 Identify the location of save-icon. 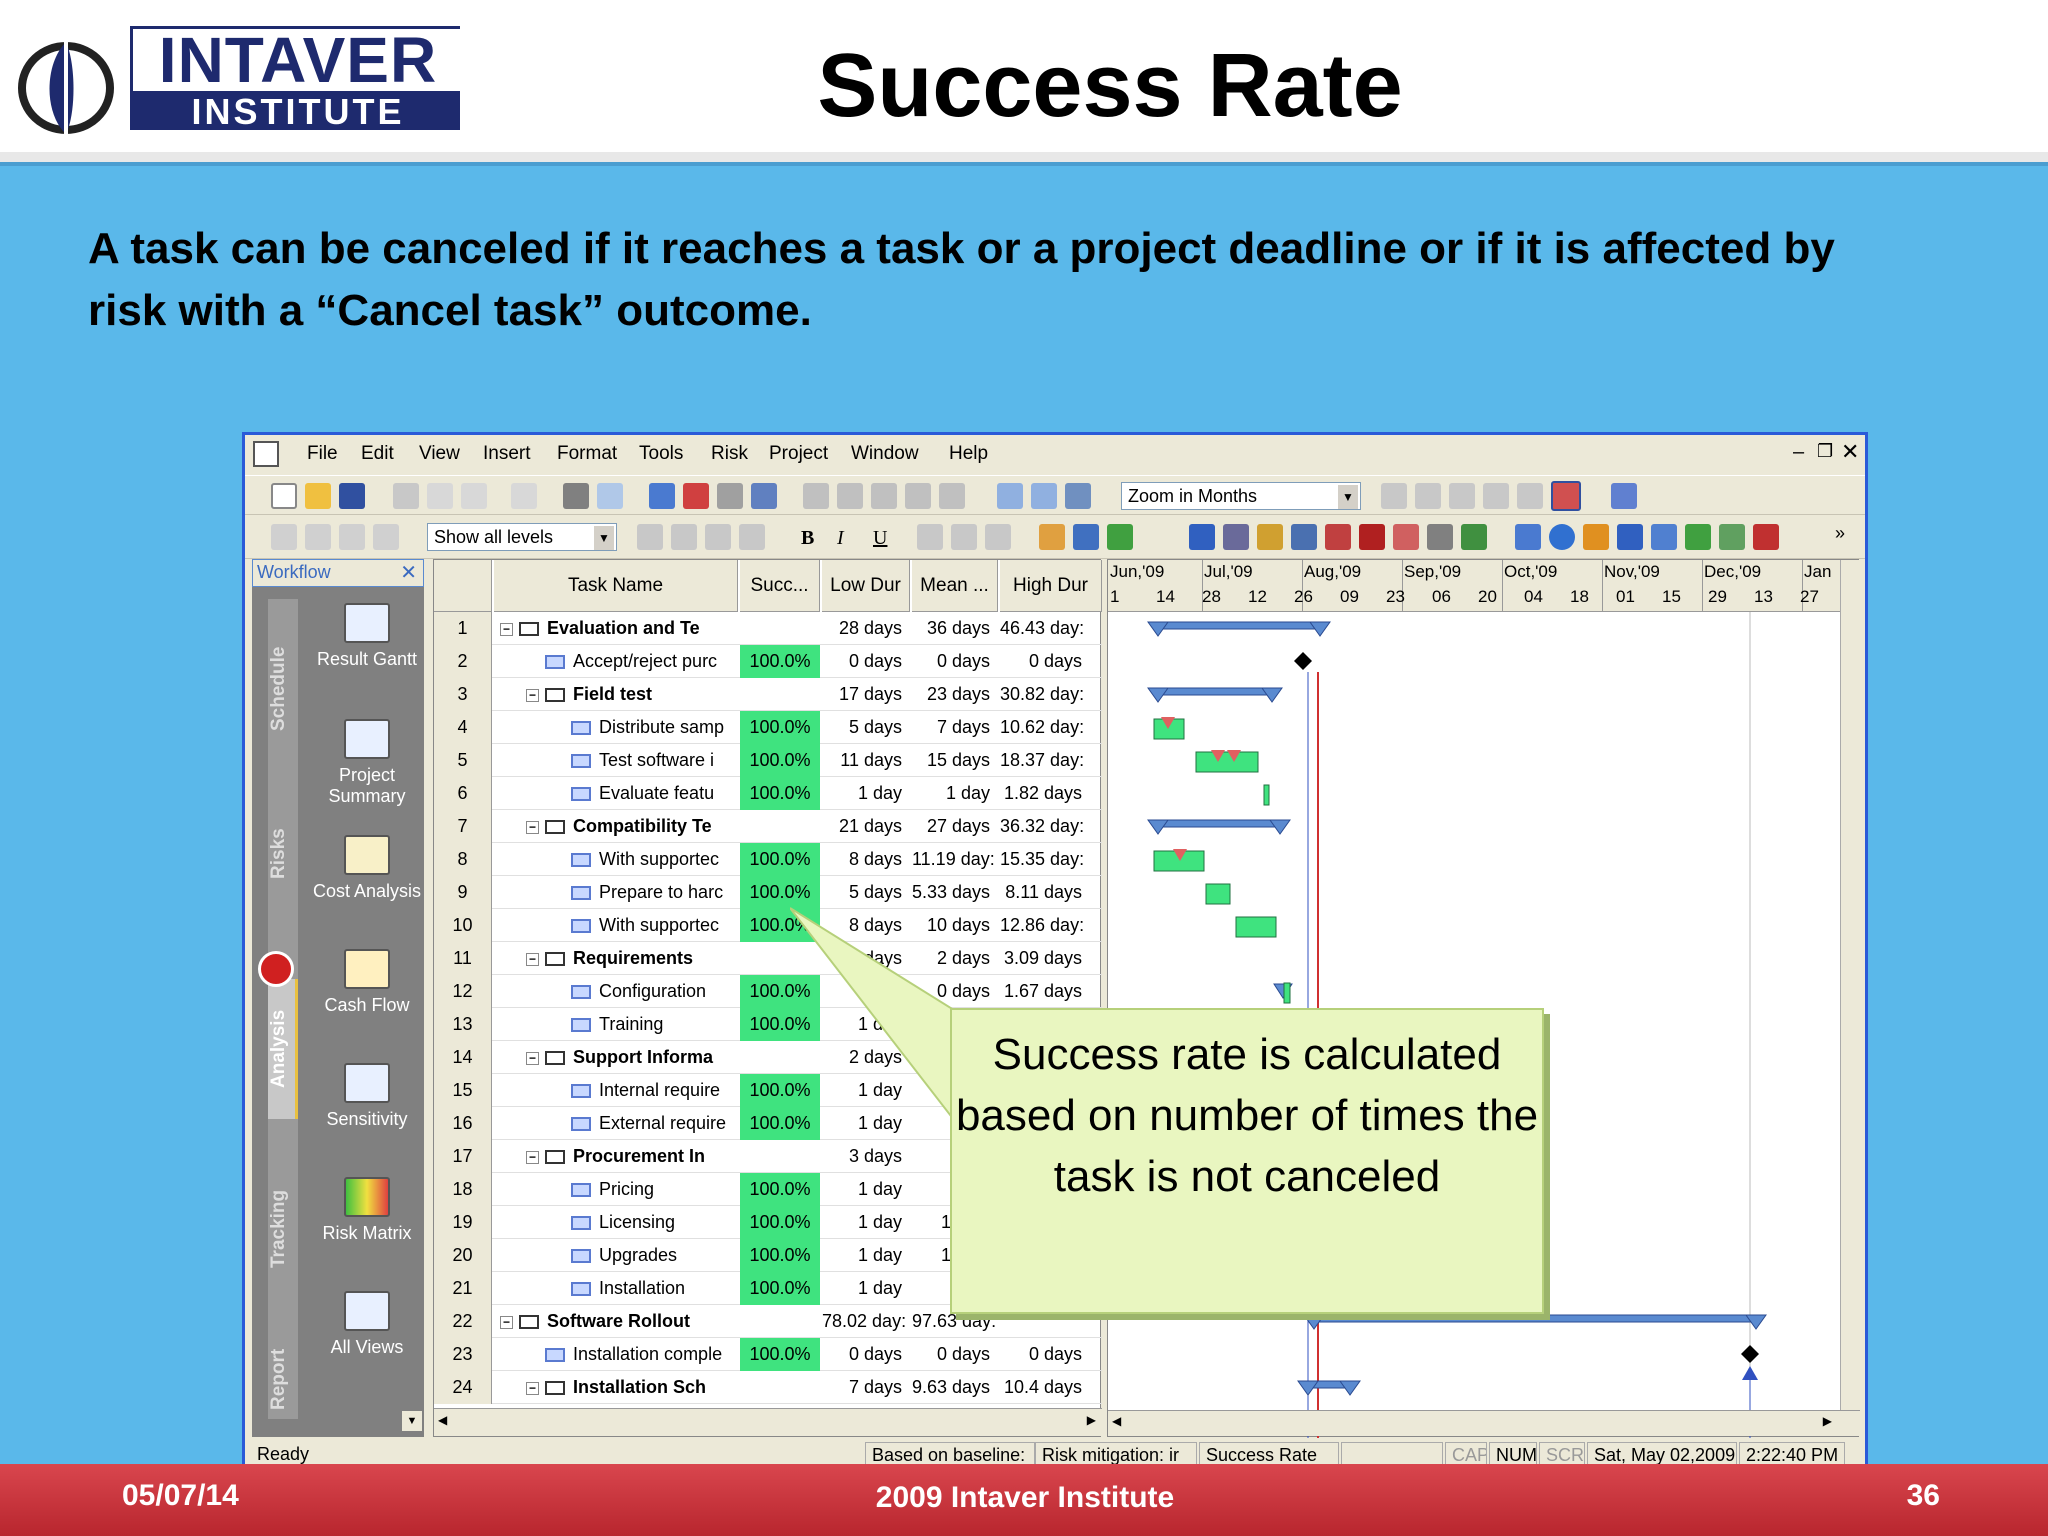
(352, 496).